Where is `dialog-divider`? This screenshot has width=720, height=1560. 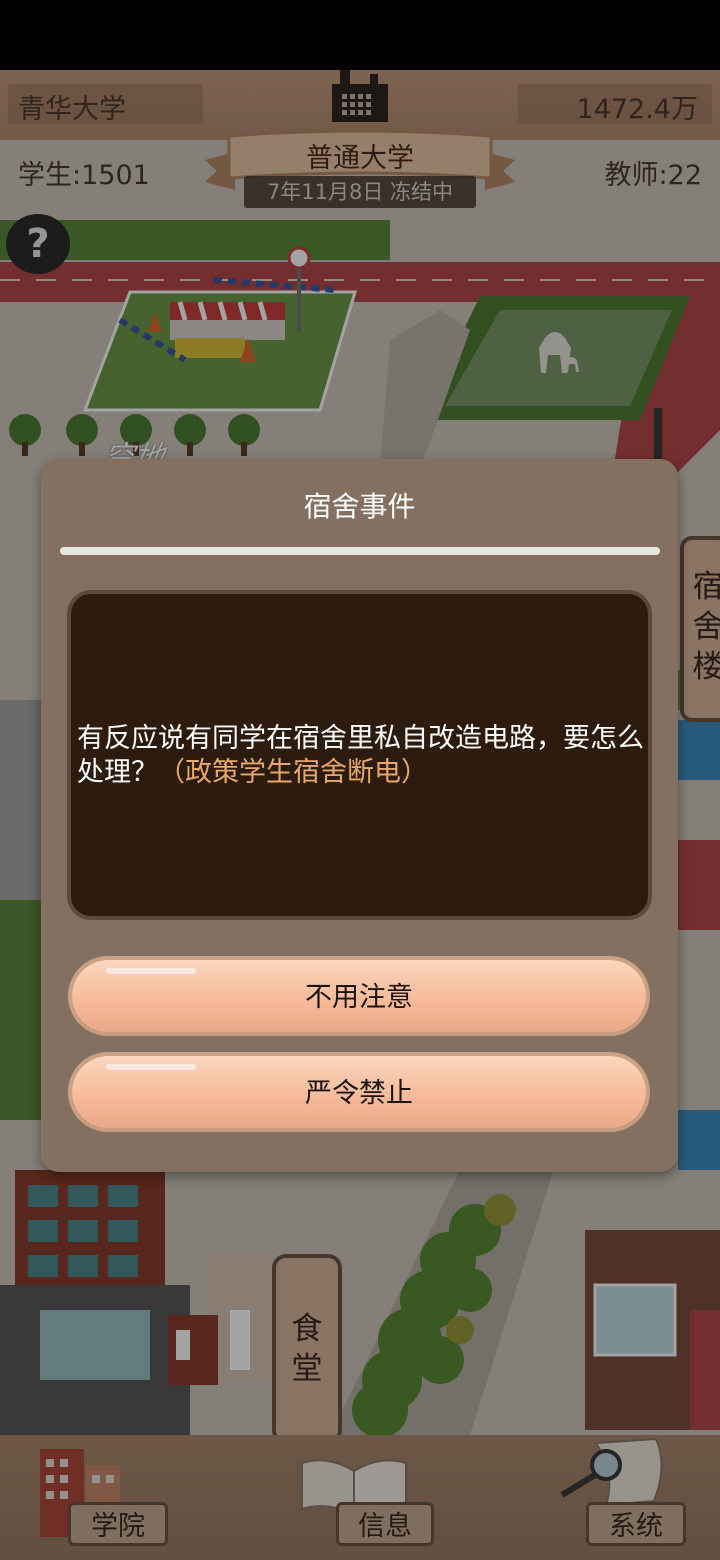
dialog-divider is located at coordinates (360, 551).